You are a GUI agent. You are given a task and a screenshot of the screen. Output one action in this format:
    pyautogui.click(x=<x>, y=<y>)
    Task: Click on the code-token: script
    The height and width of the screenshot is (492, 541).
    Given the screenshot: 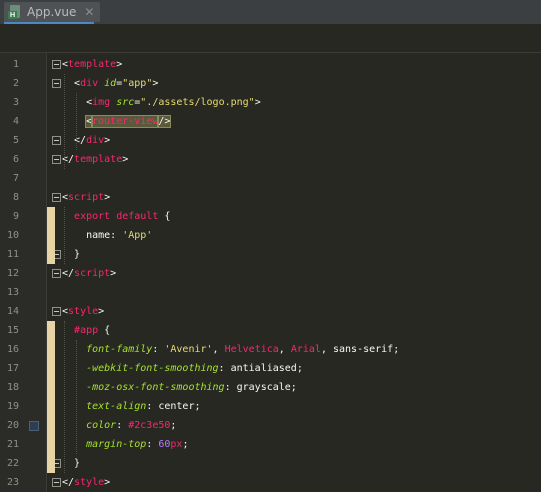 What is the action you would take?
    pyautogui.click(x=92, y=273)
    